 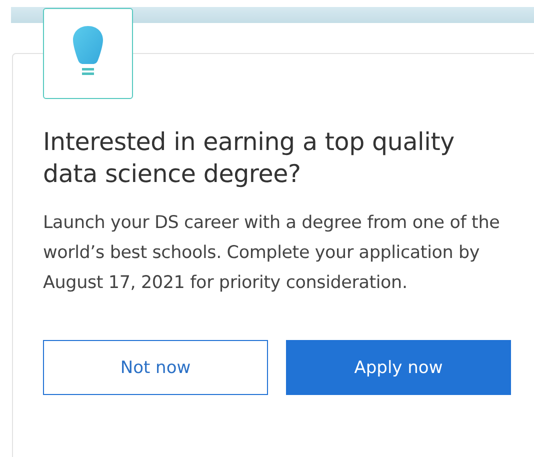 What do you see at coordinates (88, 49) in the screenshot?
I see `lightbulb-icon` at bounding box center [88, 49].